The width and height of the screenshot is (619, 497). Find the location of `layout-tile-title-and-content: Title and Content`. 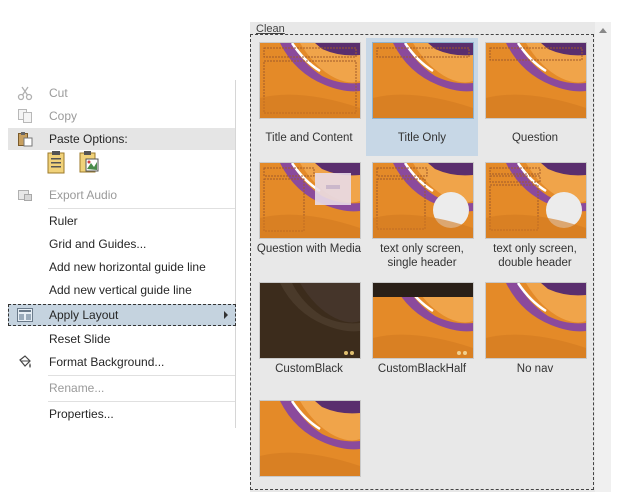

layout-tile-title-and-content: Title and Content is located at coordinates (309, 97).